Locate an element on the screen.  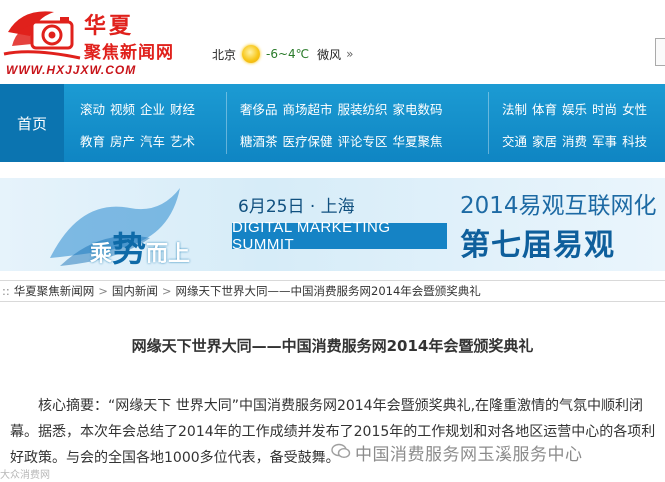
logo-title-bottom: 聚焦新闻网 is located at coordinates (129, 53).